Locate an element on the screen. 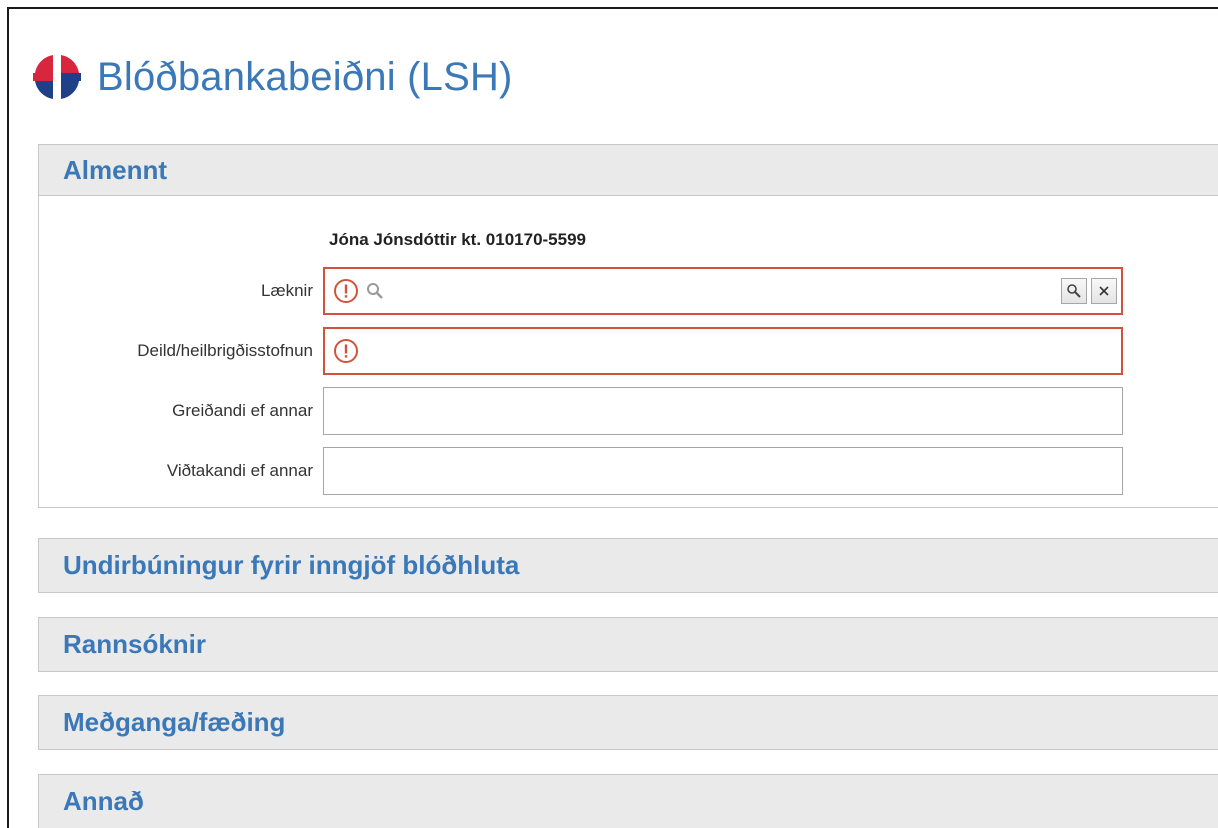  row-deild: Deild/heilbrigðisstofnun is located at coordinates (628, 351).